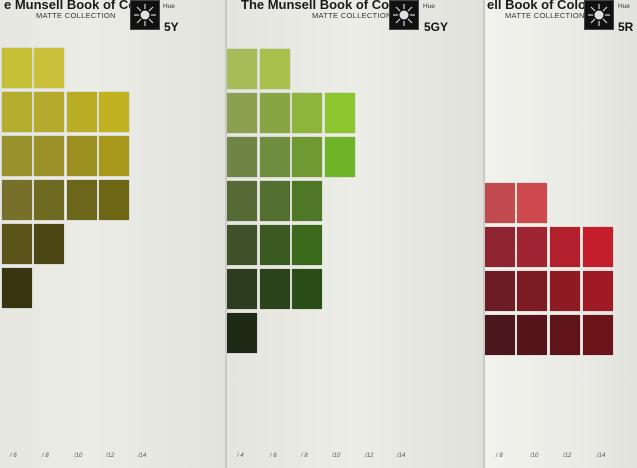 This screenshot has width=637, height=468. Describe the element at coordinates (436, 27) in the screenshot. I see `hue-code: 5GY` at that location.